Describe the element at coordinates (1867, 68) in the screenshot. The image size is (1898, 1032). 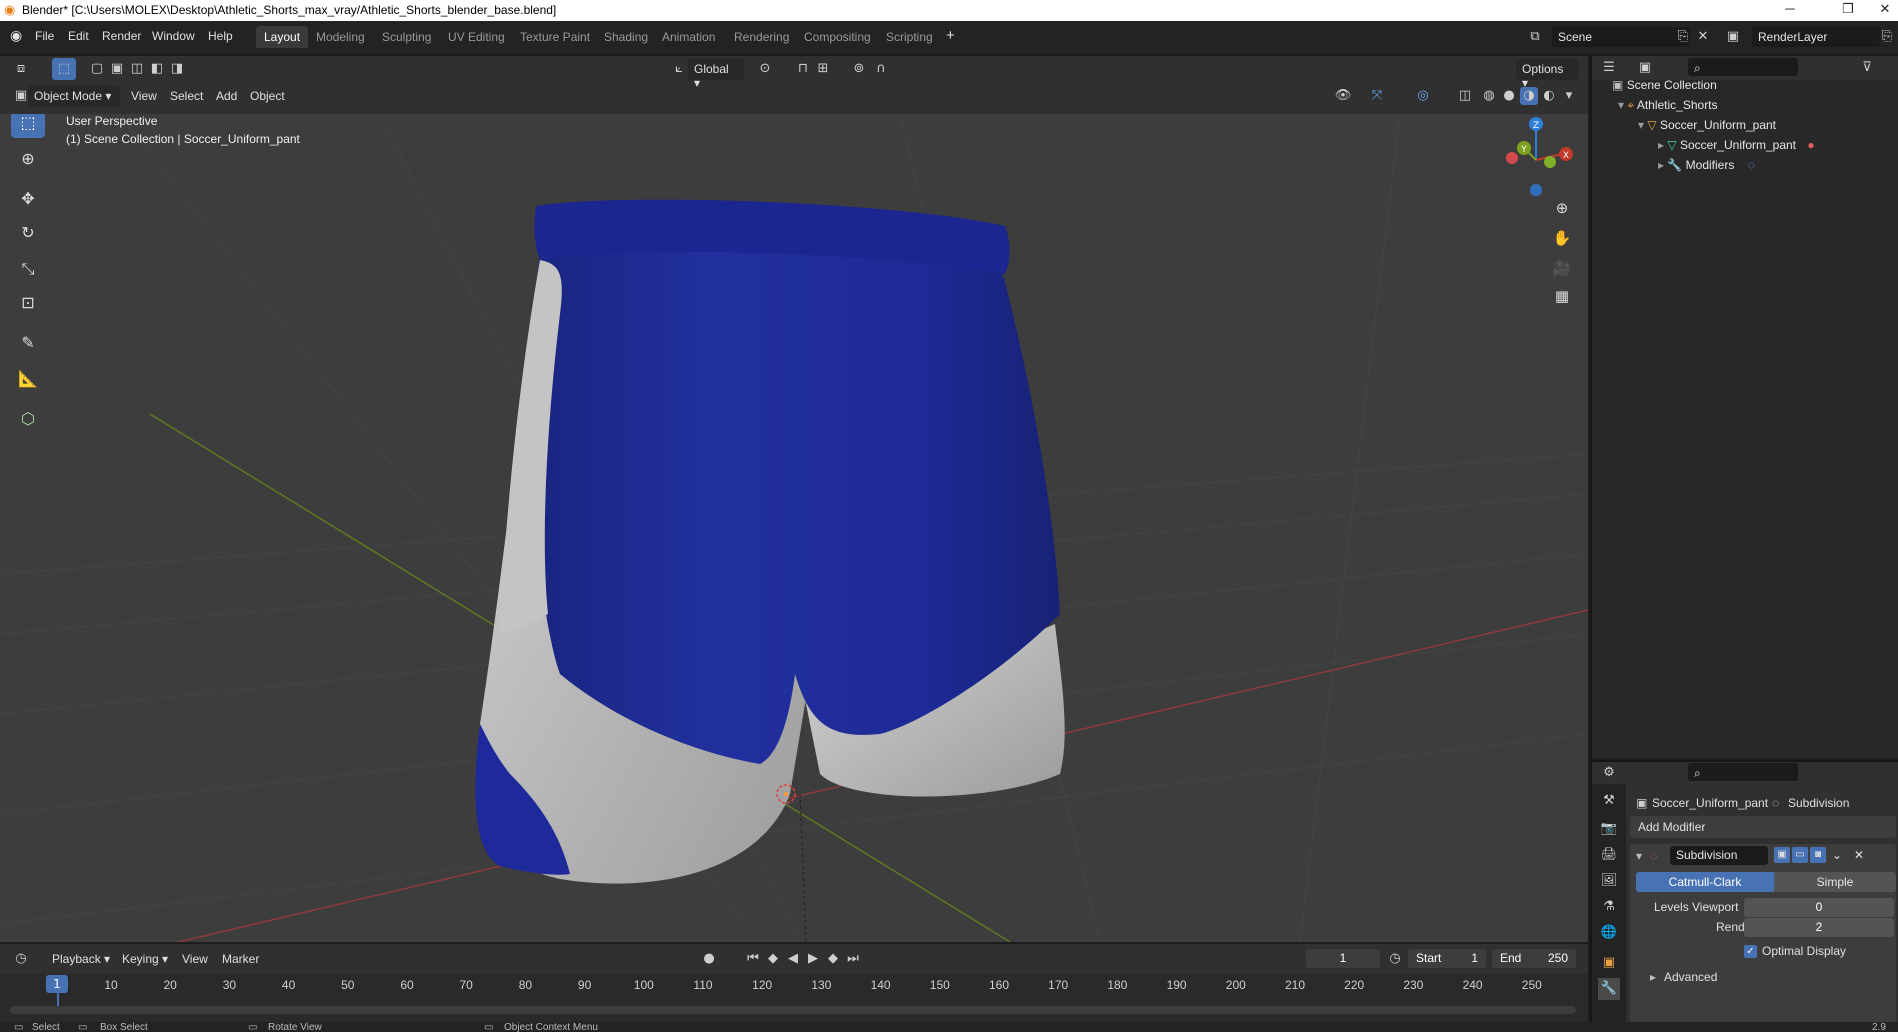
I see `filter-icon: ⊽` at that location.